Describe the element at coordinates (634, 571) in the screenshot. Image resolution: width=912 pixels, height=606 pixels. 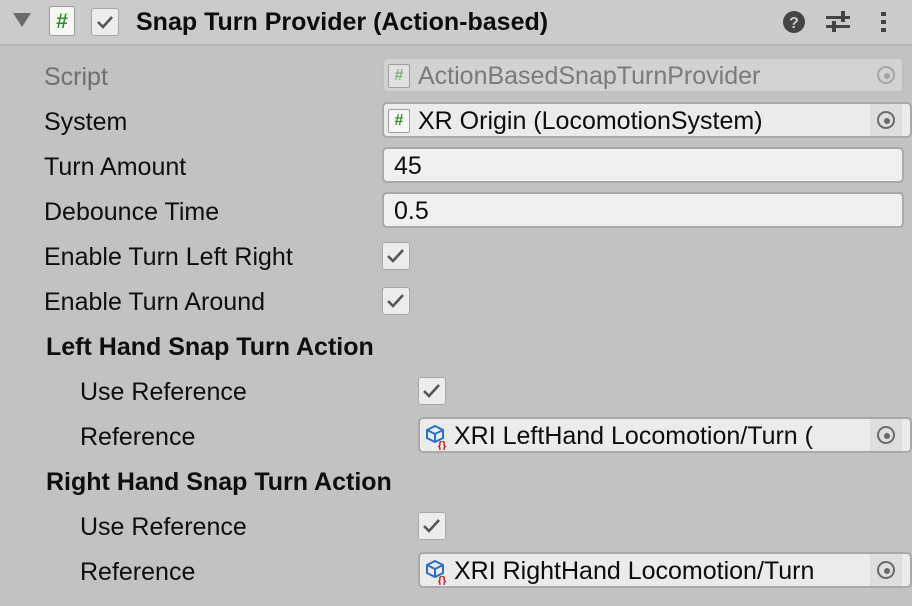
I see `right-reference-value: XRI RightHand Locomotion/Turn` at that location.